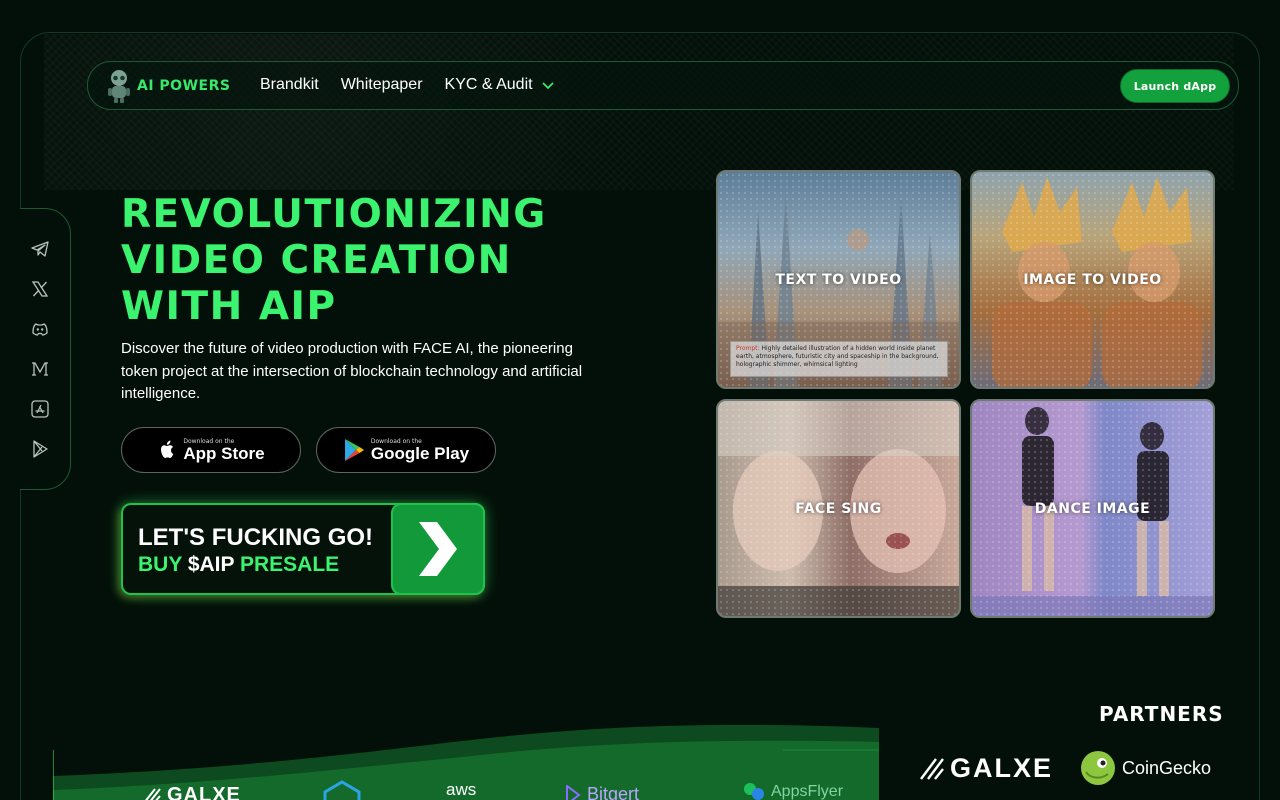  I want to click on card-label: FACE SING, so click(838, 508).